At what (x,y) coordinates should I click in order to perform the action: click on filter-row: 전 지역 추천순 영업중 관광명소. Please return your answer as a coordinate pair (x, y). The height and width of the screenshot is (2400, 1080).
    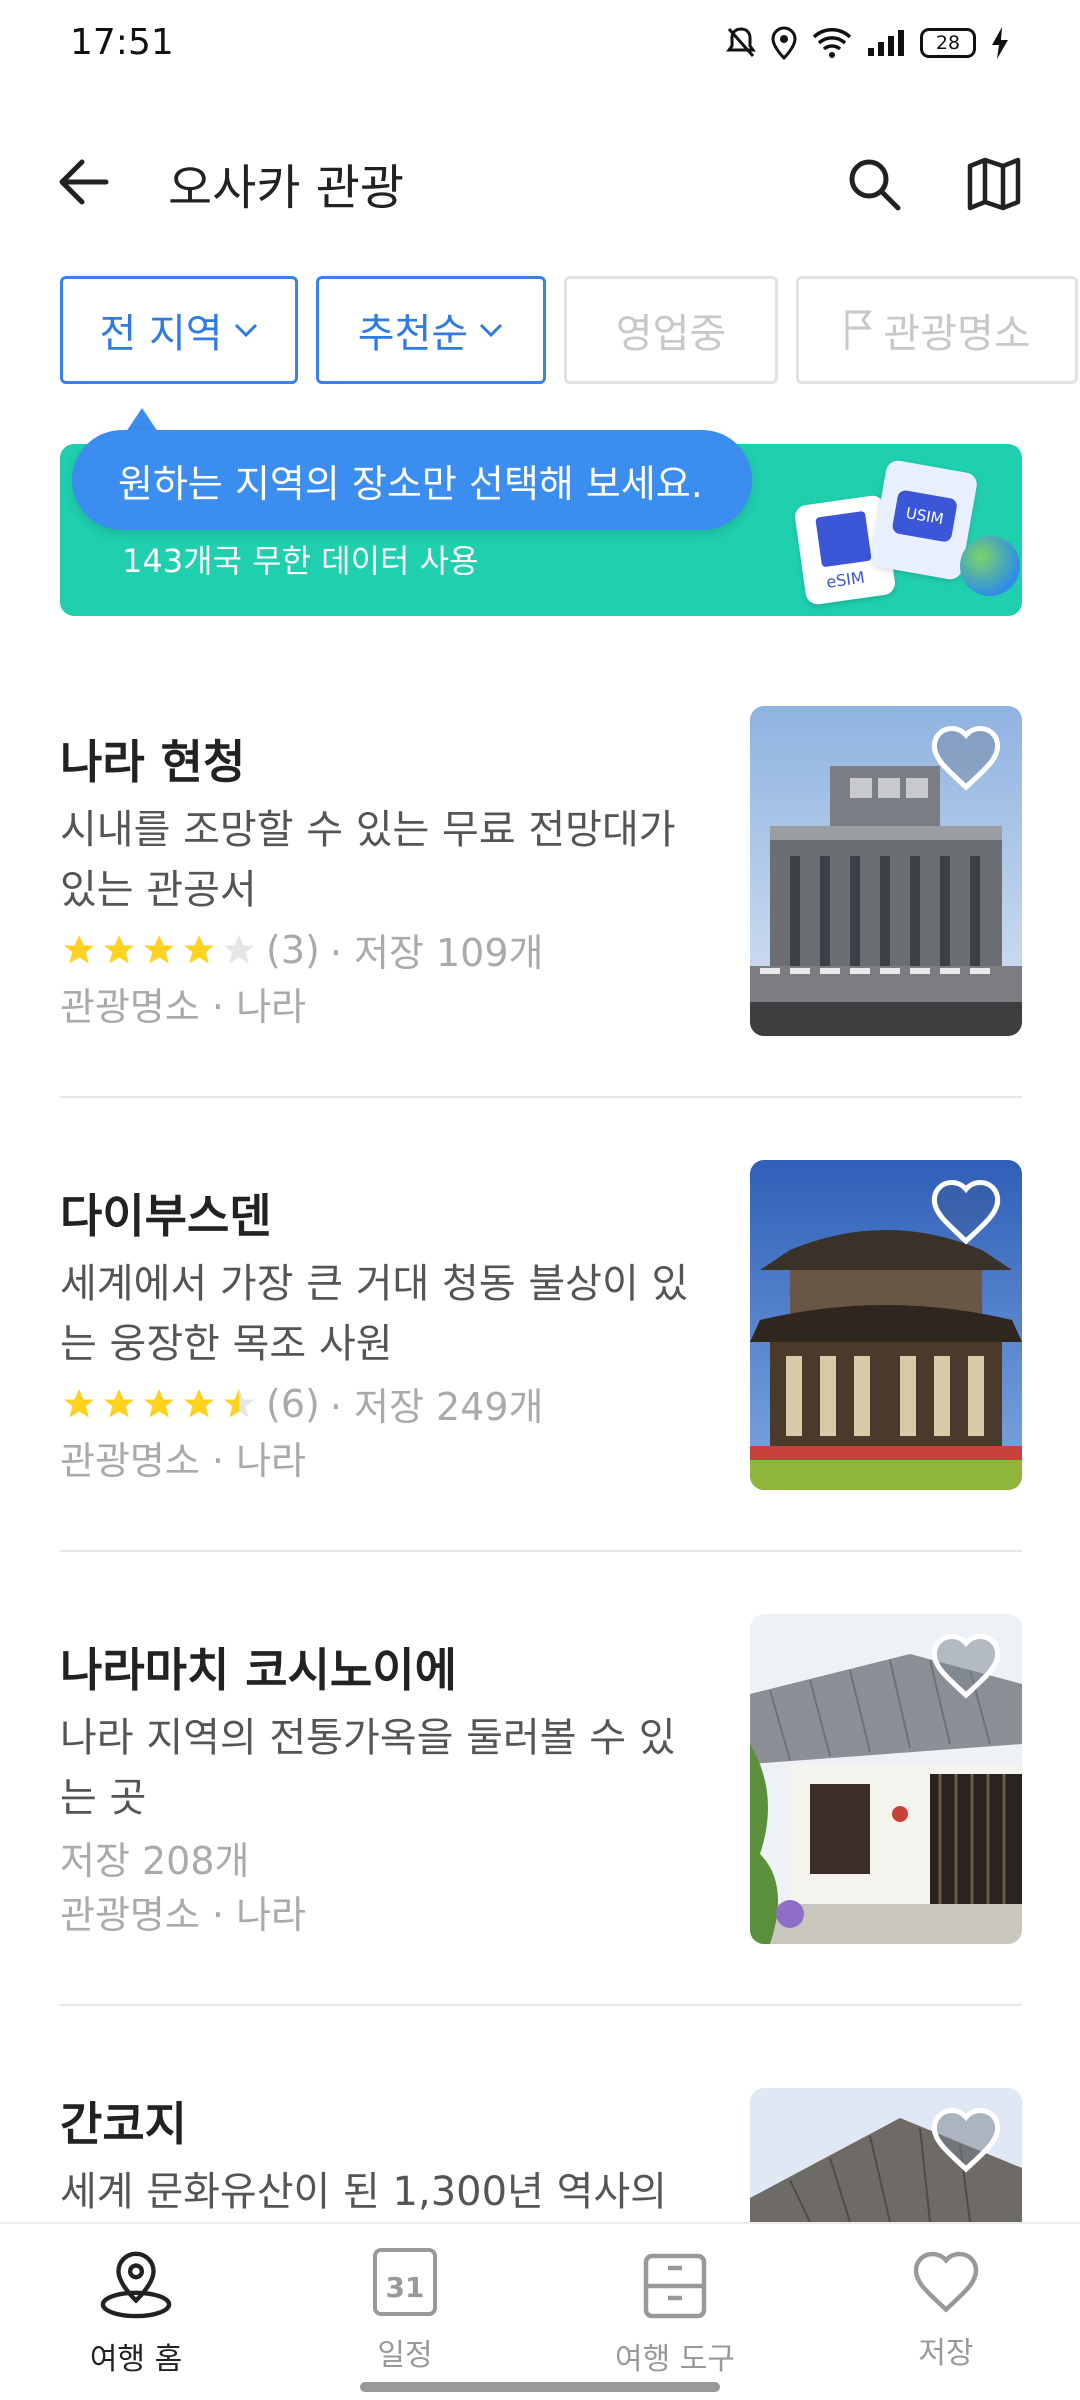
    Looking at the image, I should click on (569, 330).